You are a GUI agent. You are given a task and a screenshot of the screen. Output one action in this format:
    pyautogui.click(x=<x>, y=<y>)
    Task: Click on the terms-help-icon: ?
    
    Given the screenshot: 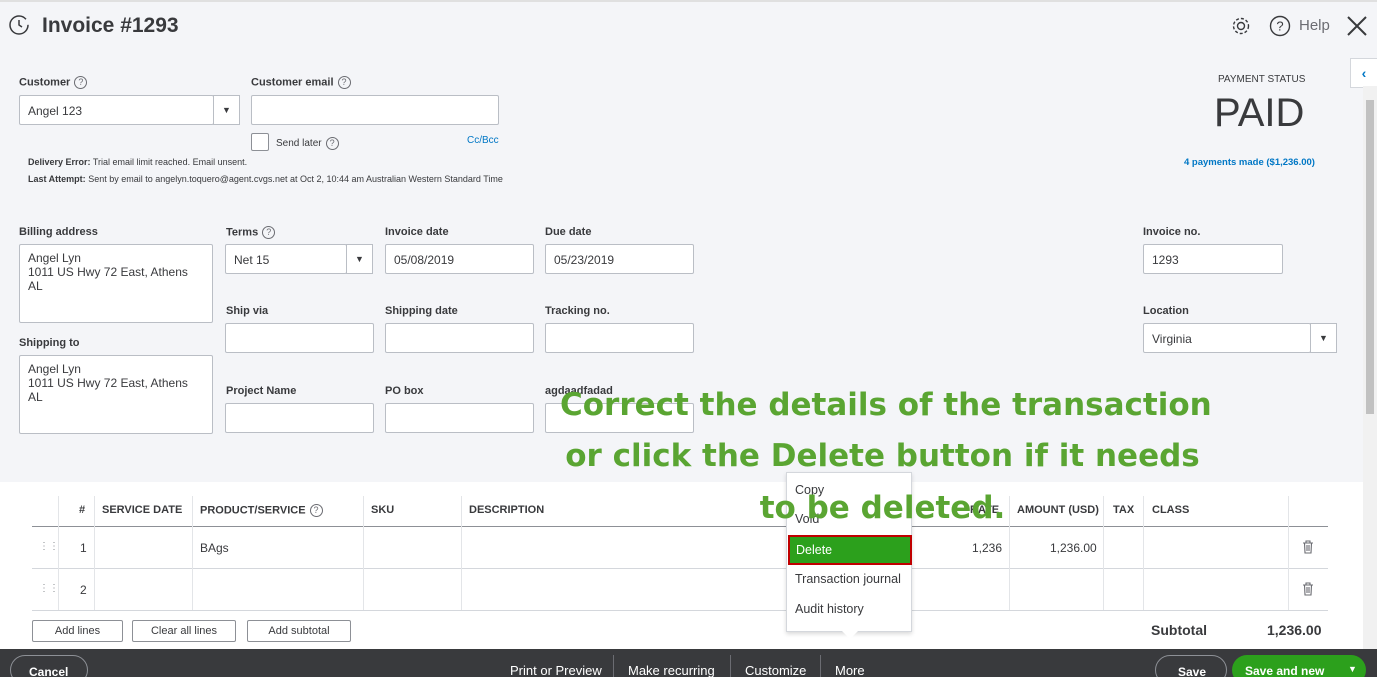 What is the action you would take?
    pyautogui.click(x=269, y=232)
    